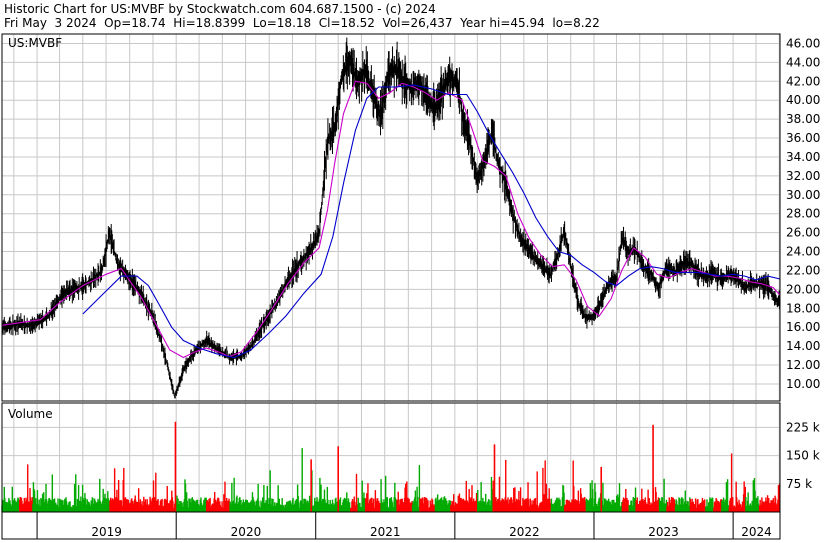 Image resolution: width=830 pixels, height=543 pixels. What do you see at coordinates (803, 327) in the screenshot?
I see `price-tick-label: 16.00` at bounding box center [803, 327].